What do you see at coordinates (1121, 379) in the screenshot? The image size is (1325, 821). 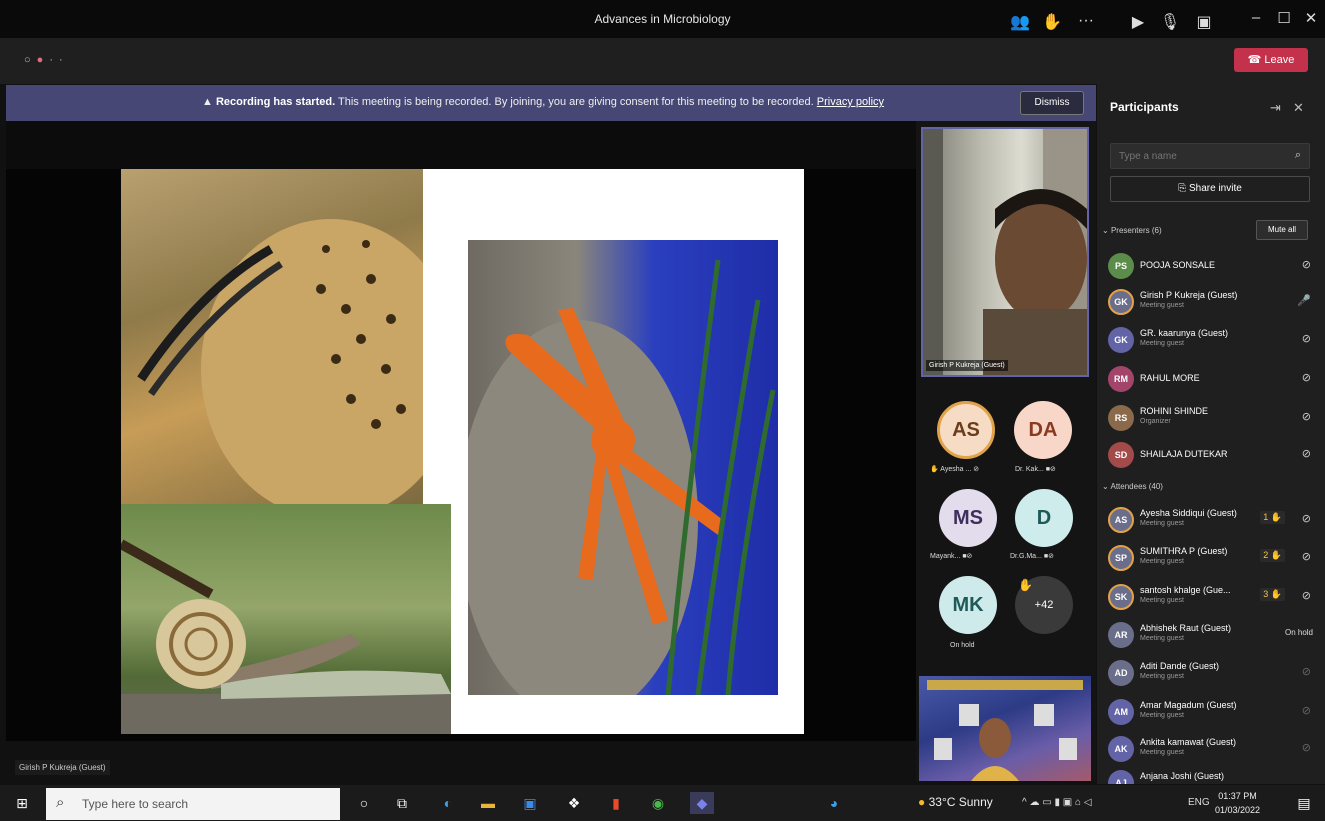 I see `avatar: RM` at bounding box center [1121, 379].